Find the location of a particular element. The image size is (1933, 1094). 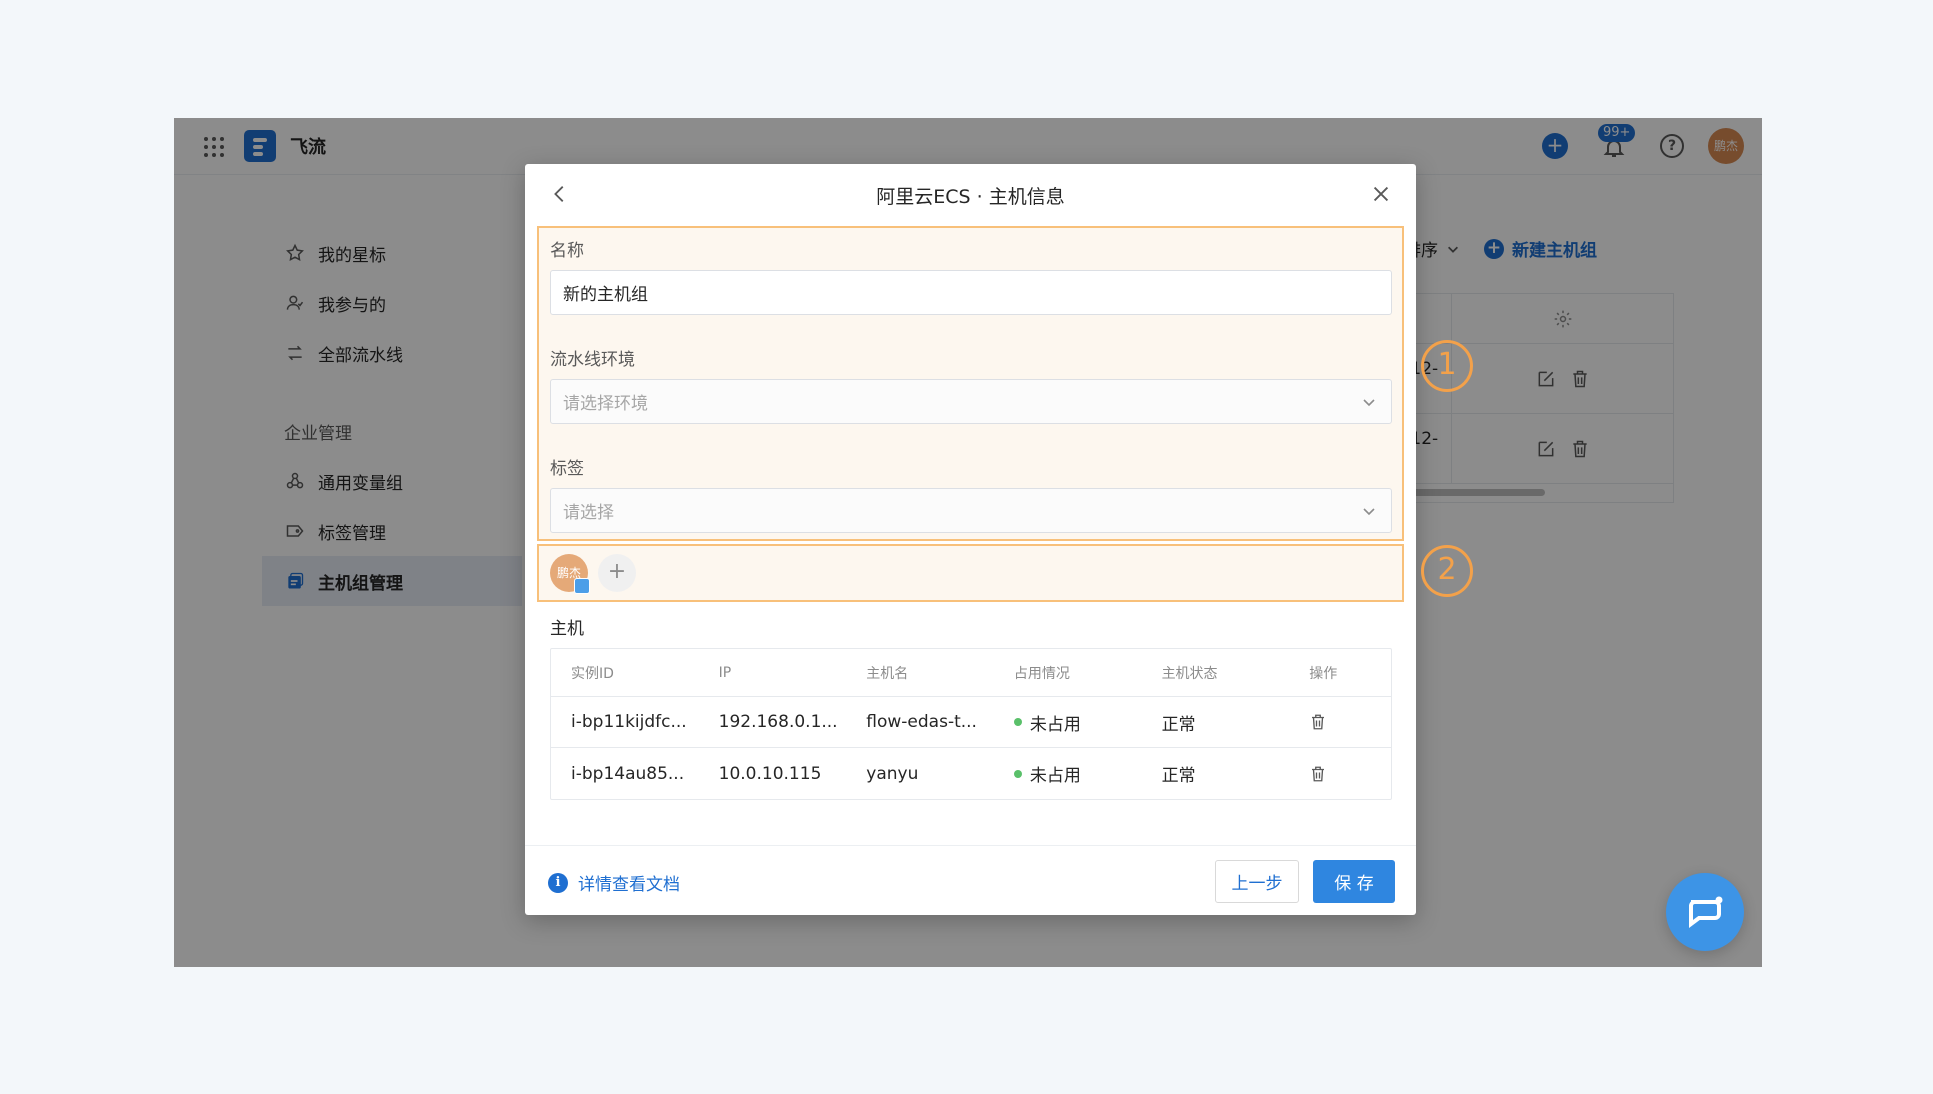

column-status: 主机状态 is located at coordinates (1189, 673).